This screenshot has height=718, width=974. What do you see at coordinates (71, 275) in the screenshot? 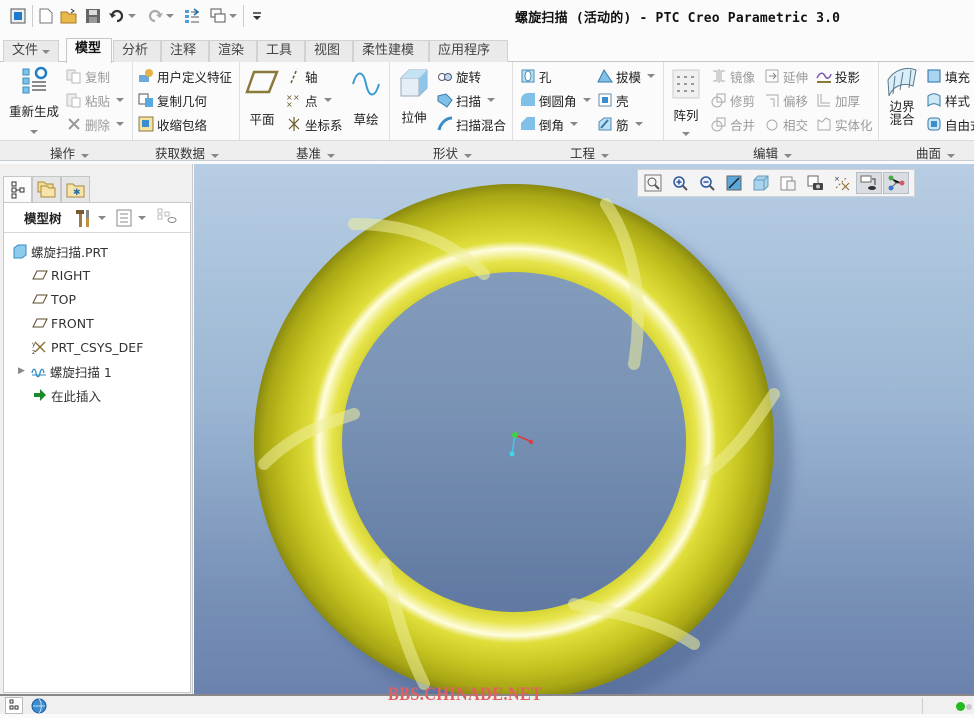
I see `tree-item-label: RIGHT` at bounding box center [71, 275].